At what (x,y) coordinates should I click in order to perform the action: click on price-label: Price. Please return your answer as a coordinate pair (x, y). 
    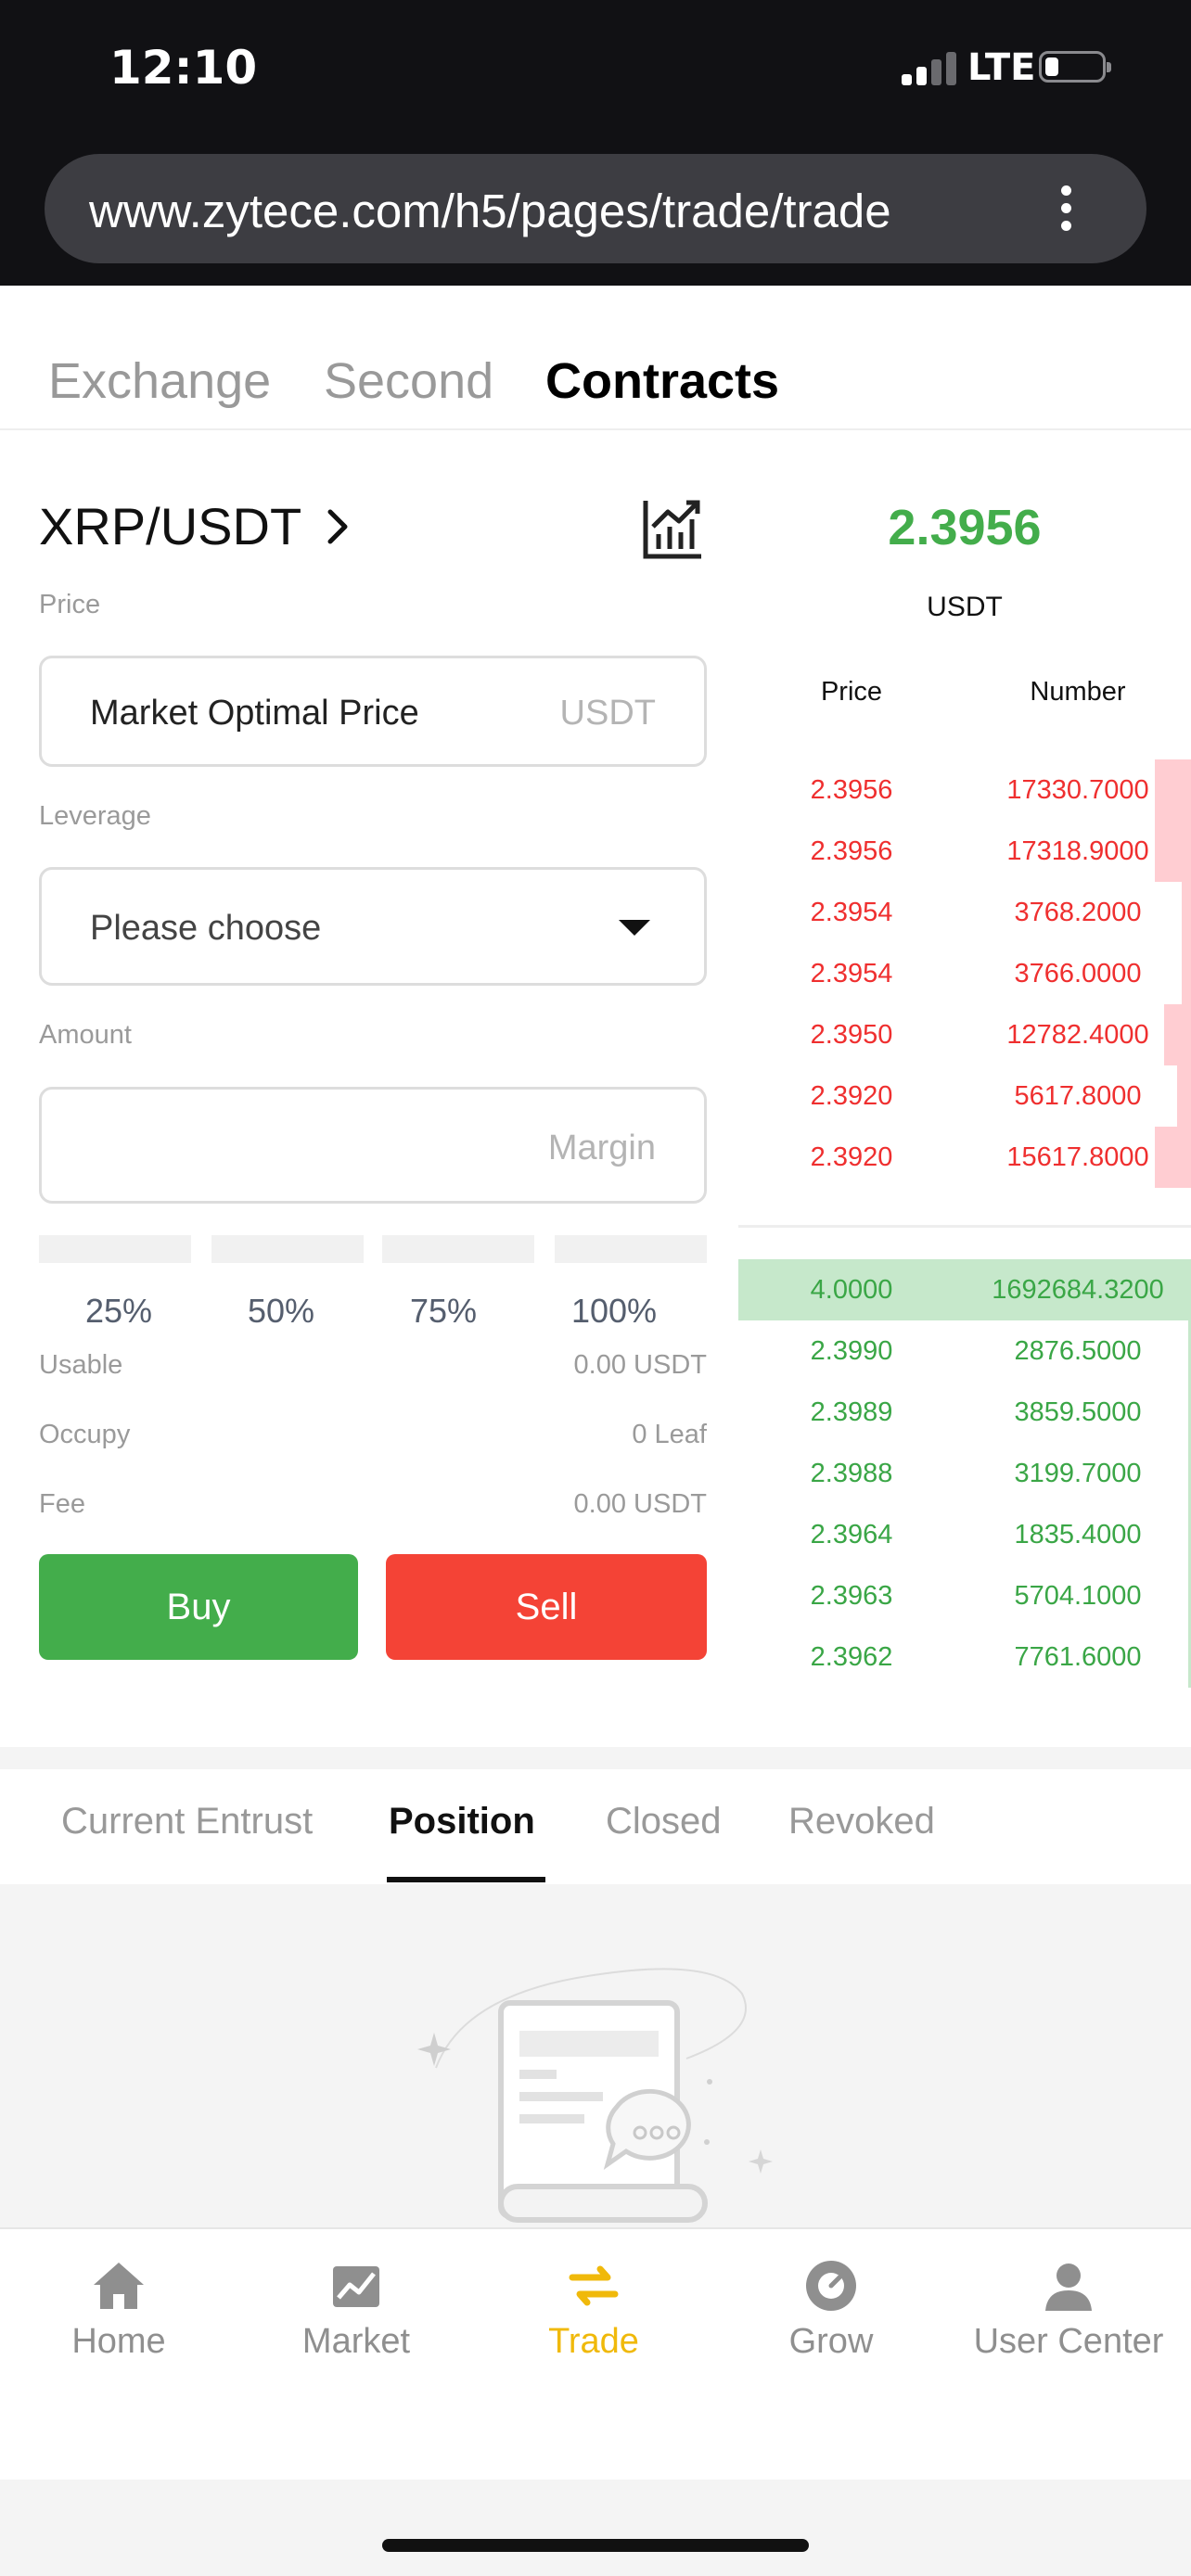
    Looking at the image, I should click on (70, 605).